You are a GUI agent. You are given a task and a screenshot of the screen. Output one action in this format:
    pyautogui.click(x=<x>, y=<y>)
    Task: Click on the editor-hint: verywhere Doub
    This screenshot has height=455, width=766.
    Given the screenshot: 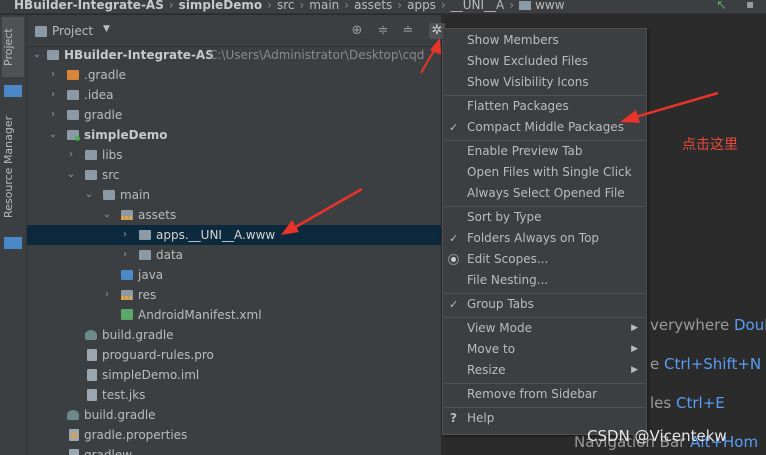 What is the action you would take?
    pyautogui.click(x=708, y=325)
    